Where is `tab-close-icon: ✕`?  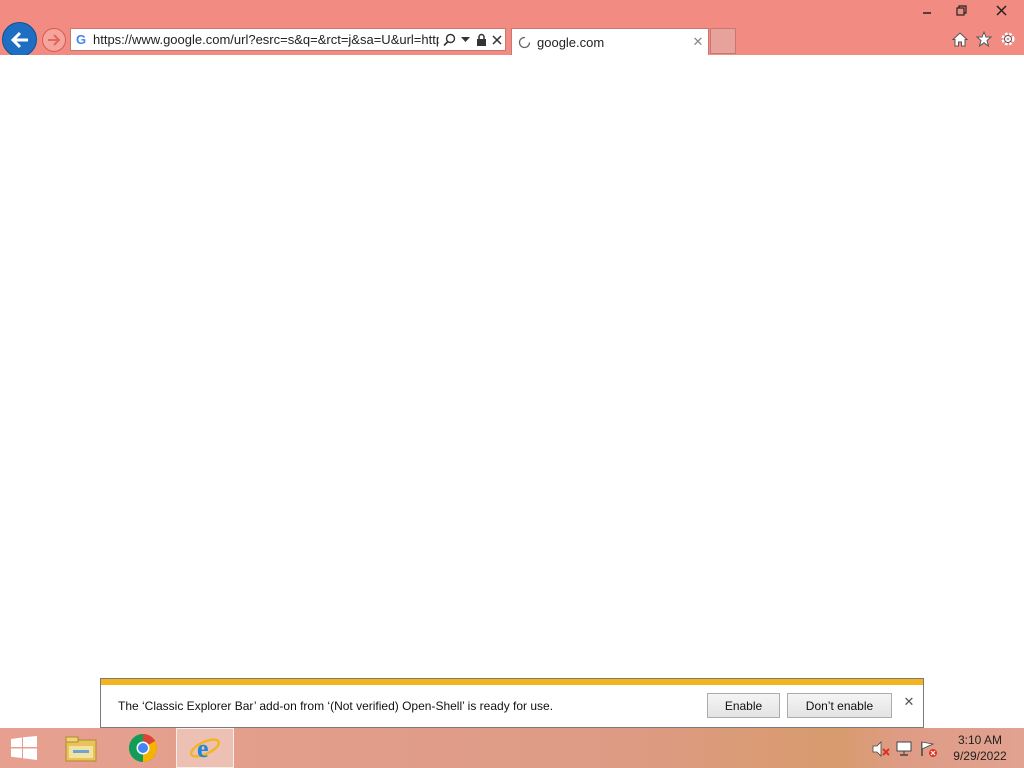
tab-close-icon: ✕ is located at coordinates (698, 42).